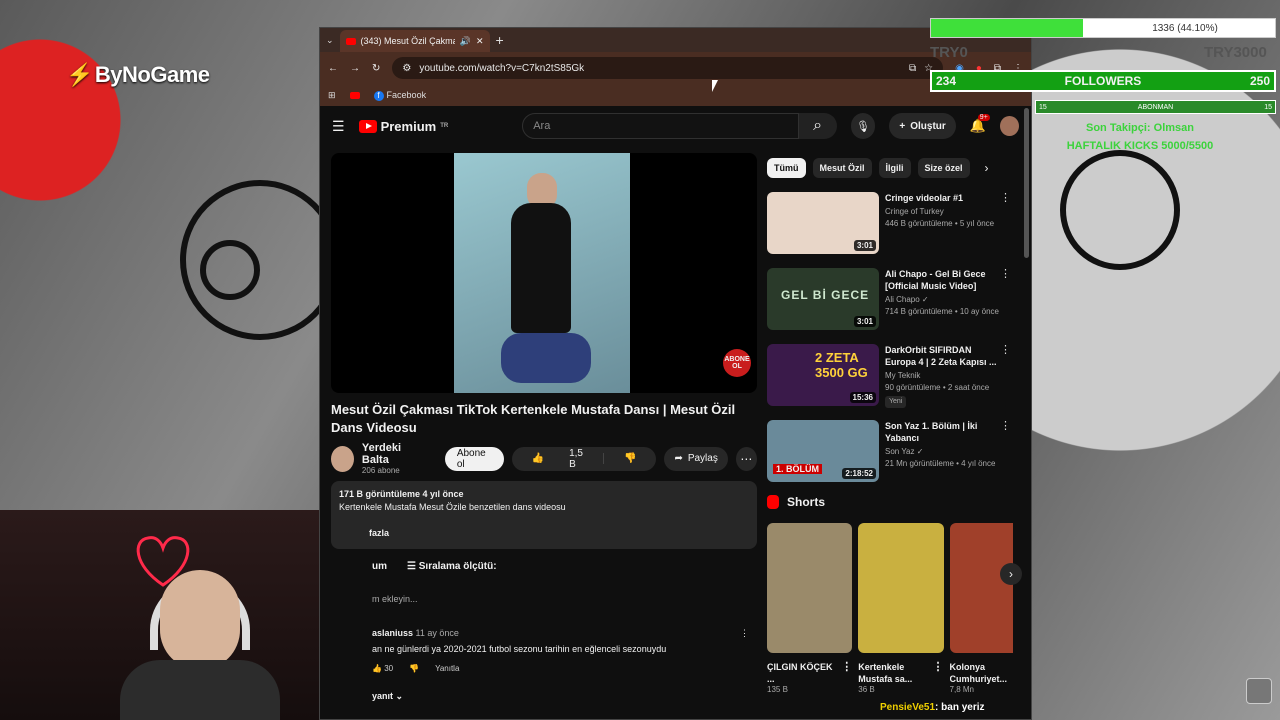 This screenshot has height=720, width=1280. I want to click on channel-name: Ali Chapo ✓, so click(949, 300).